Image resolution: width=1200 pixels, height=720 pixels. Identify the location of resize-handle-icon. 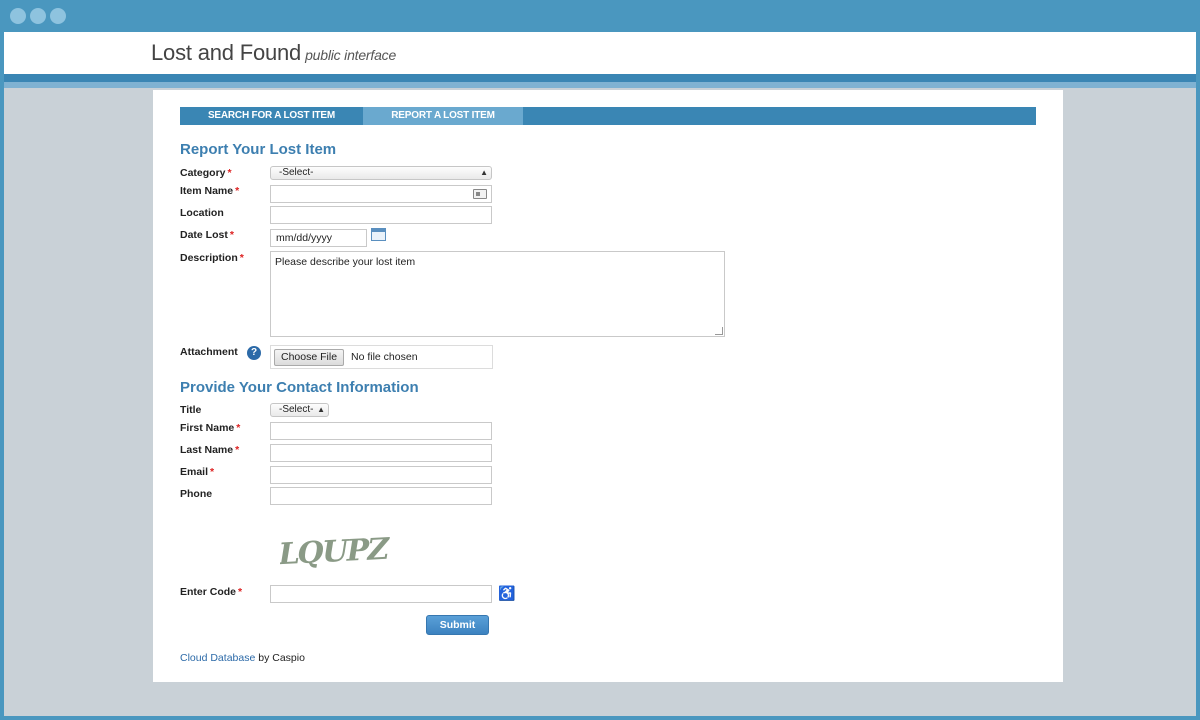
(719, 331).